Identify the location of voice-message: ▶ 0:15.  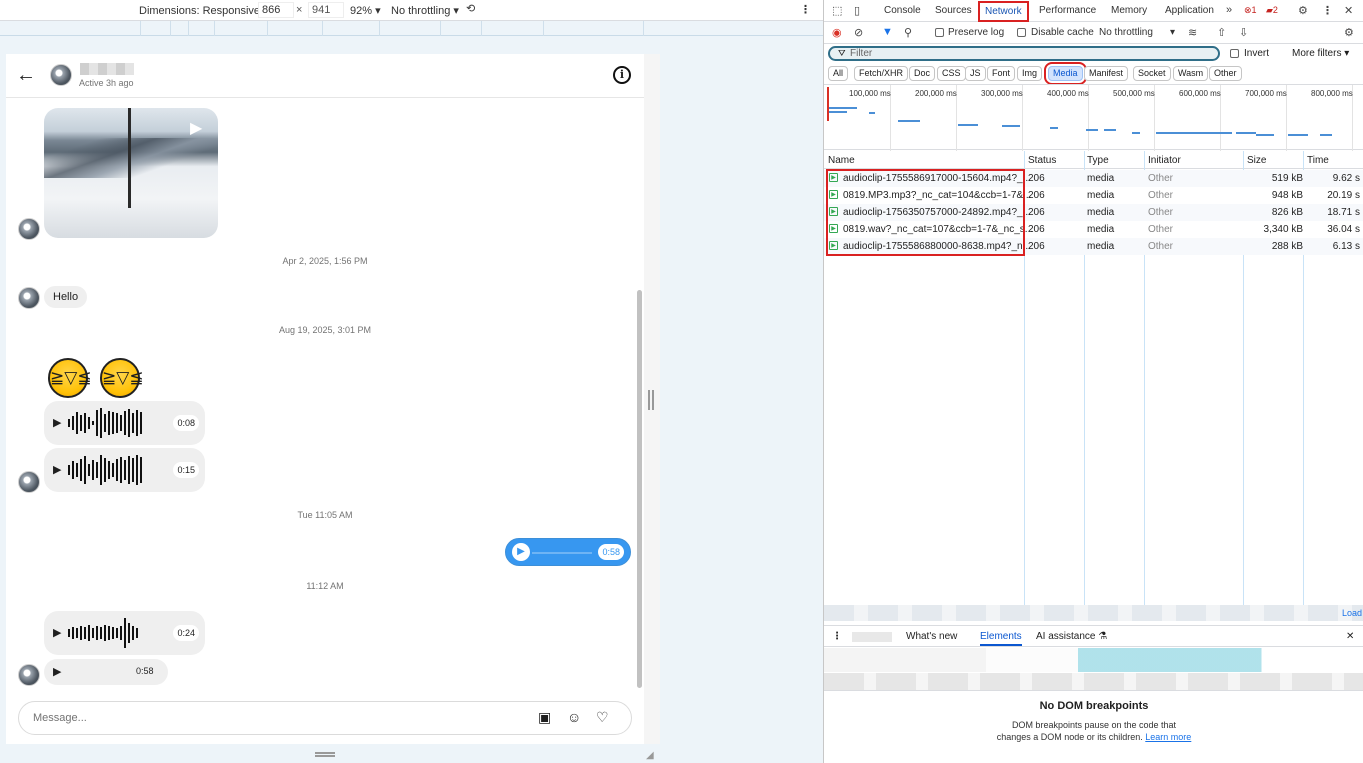
(124, 470).